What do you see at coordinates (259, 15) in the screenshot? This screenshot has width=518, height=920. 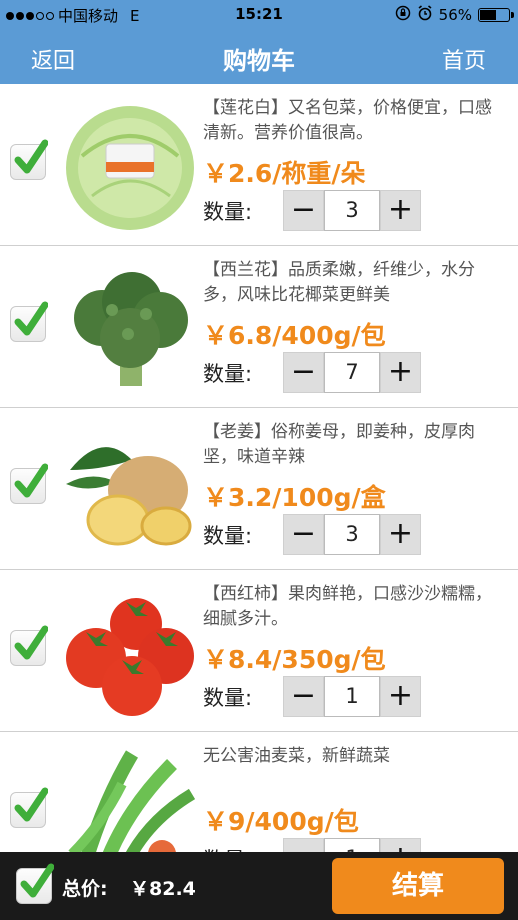 I see `status-bar: 中国移动 E 15:21 56%` at bounding box center [259, 15].